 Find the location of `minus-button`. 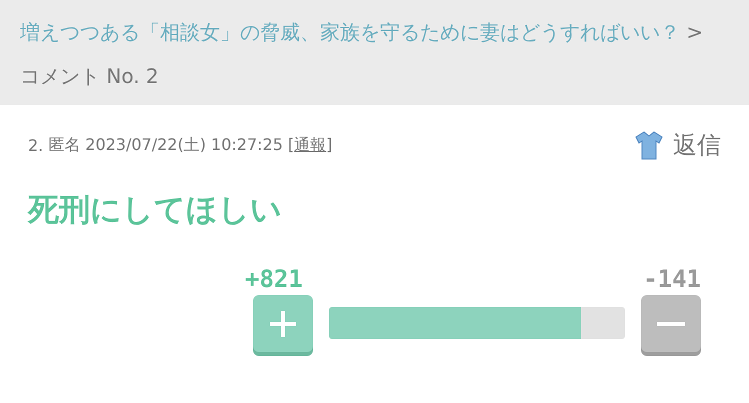

minus-button is located at coordinates (671, 323).